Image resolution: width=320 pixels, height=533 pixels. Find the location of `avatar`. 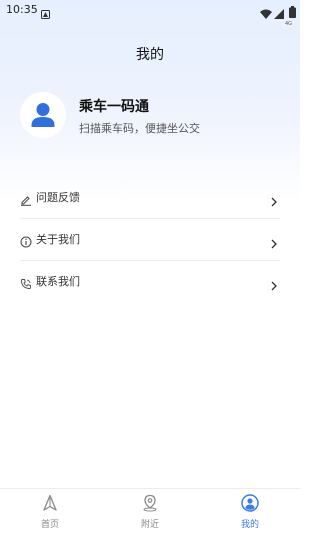

avatar is located at coordinates (43, 115).